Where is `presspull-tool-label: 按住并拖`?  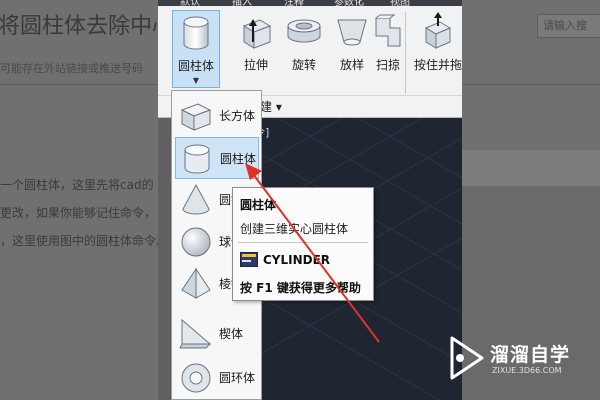
presspull-tool-label: 按住并拖 is located at coordinates (438, 65).